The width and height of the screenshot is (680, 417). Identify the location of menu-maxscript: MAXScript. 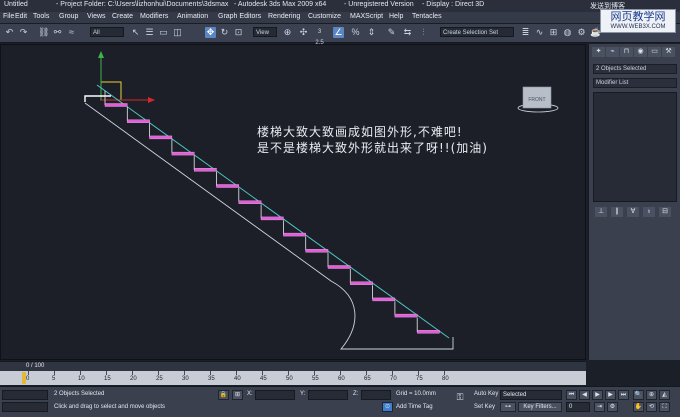
(366, 16).